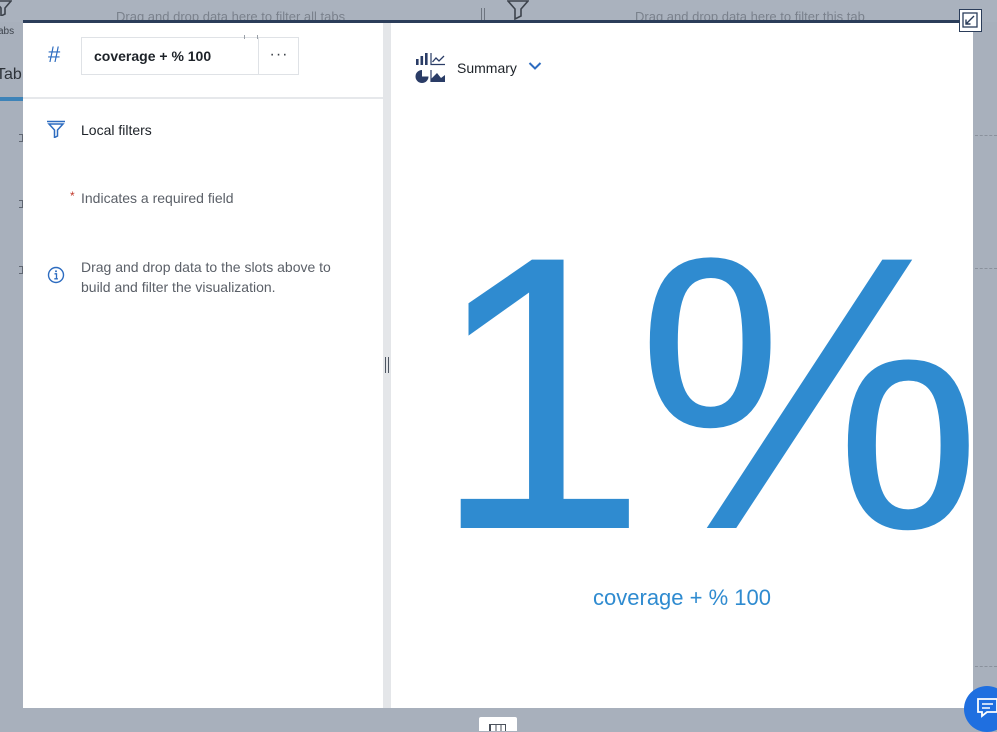  What do you see at coordinates (535, 66) in the screenshot?
I see `chevron-down-icon` at bounding box center [535, 66].